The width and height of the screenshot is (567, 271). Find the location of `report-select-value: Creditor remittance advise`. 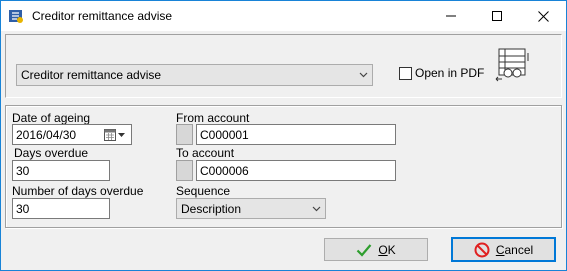

report-select-value: Creditor remittance advise is located at coordinates (91, 75).